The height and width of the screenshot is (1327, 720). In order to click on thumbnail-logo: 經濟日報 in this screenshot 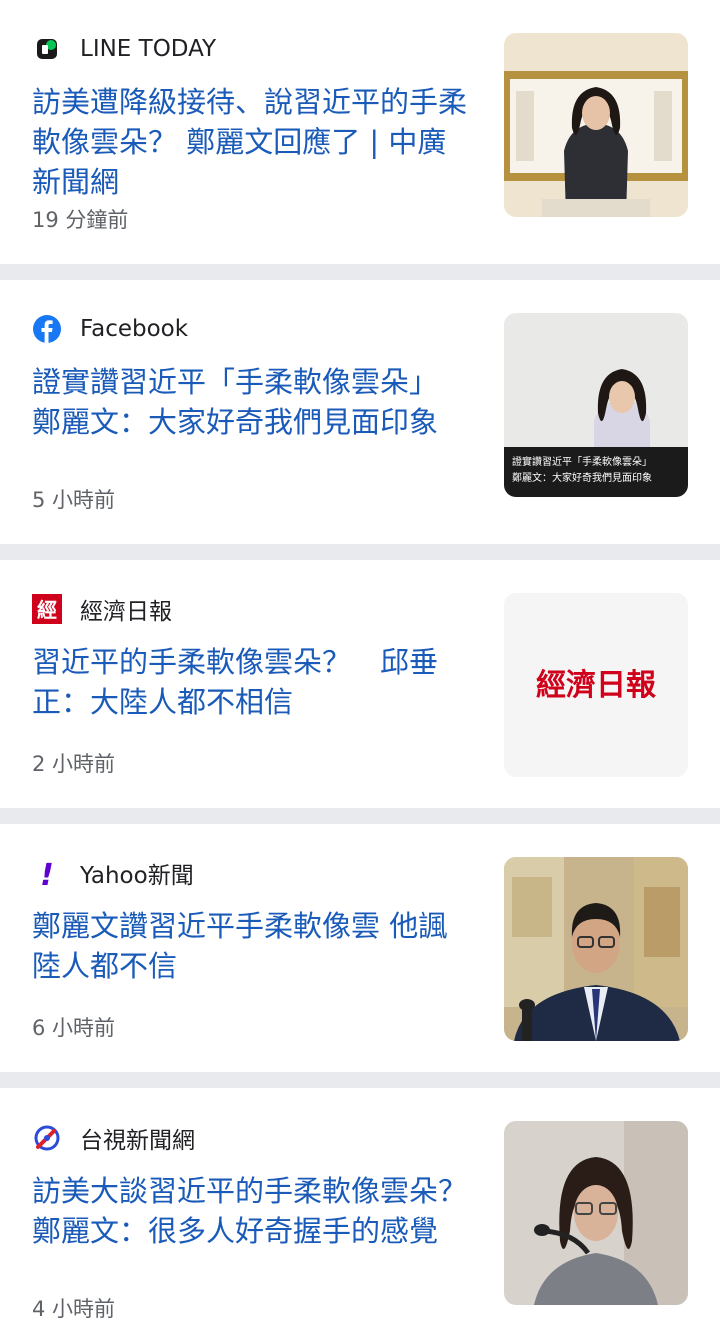, I will do `click(596, 685)`.